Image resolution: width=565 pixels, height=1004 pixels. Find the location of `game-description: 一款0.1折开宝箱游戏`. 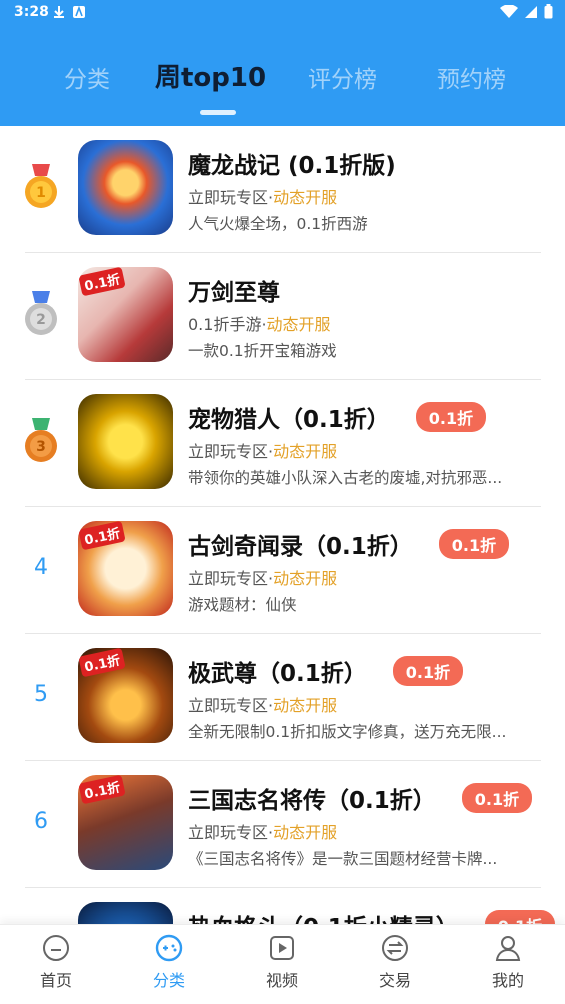

game-description: 一款0.1折开宝箱游戏 is located at coordinates (262, 351).